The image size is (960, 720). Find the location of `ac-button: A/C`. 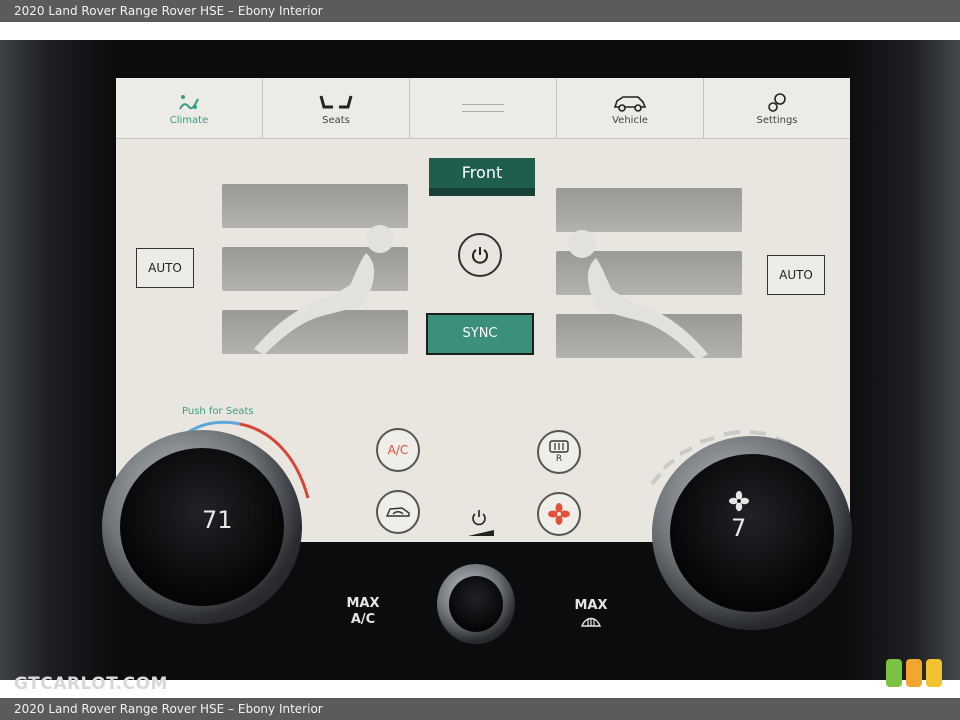

ac-button: A/C is located at coordinates (398, 450).